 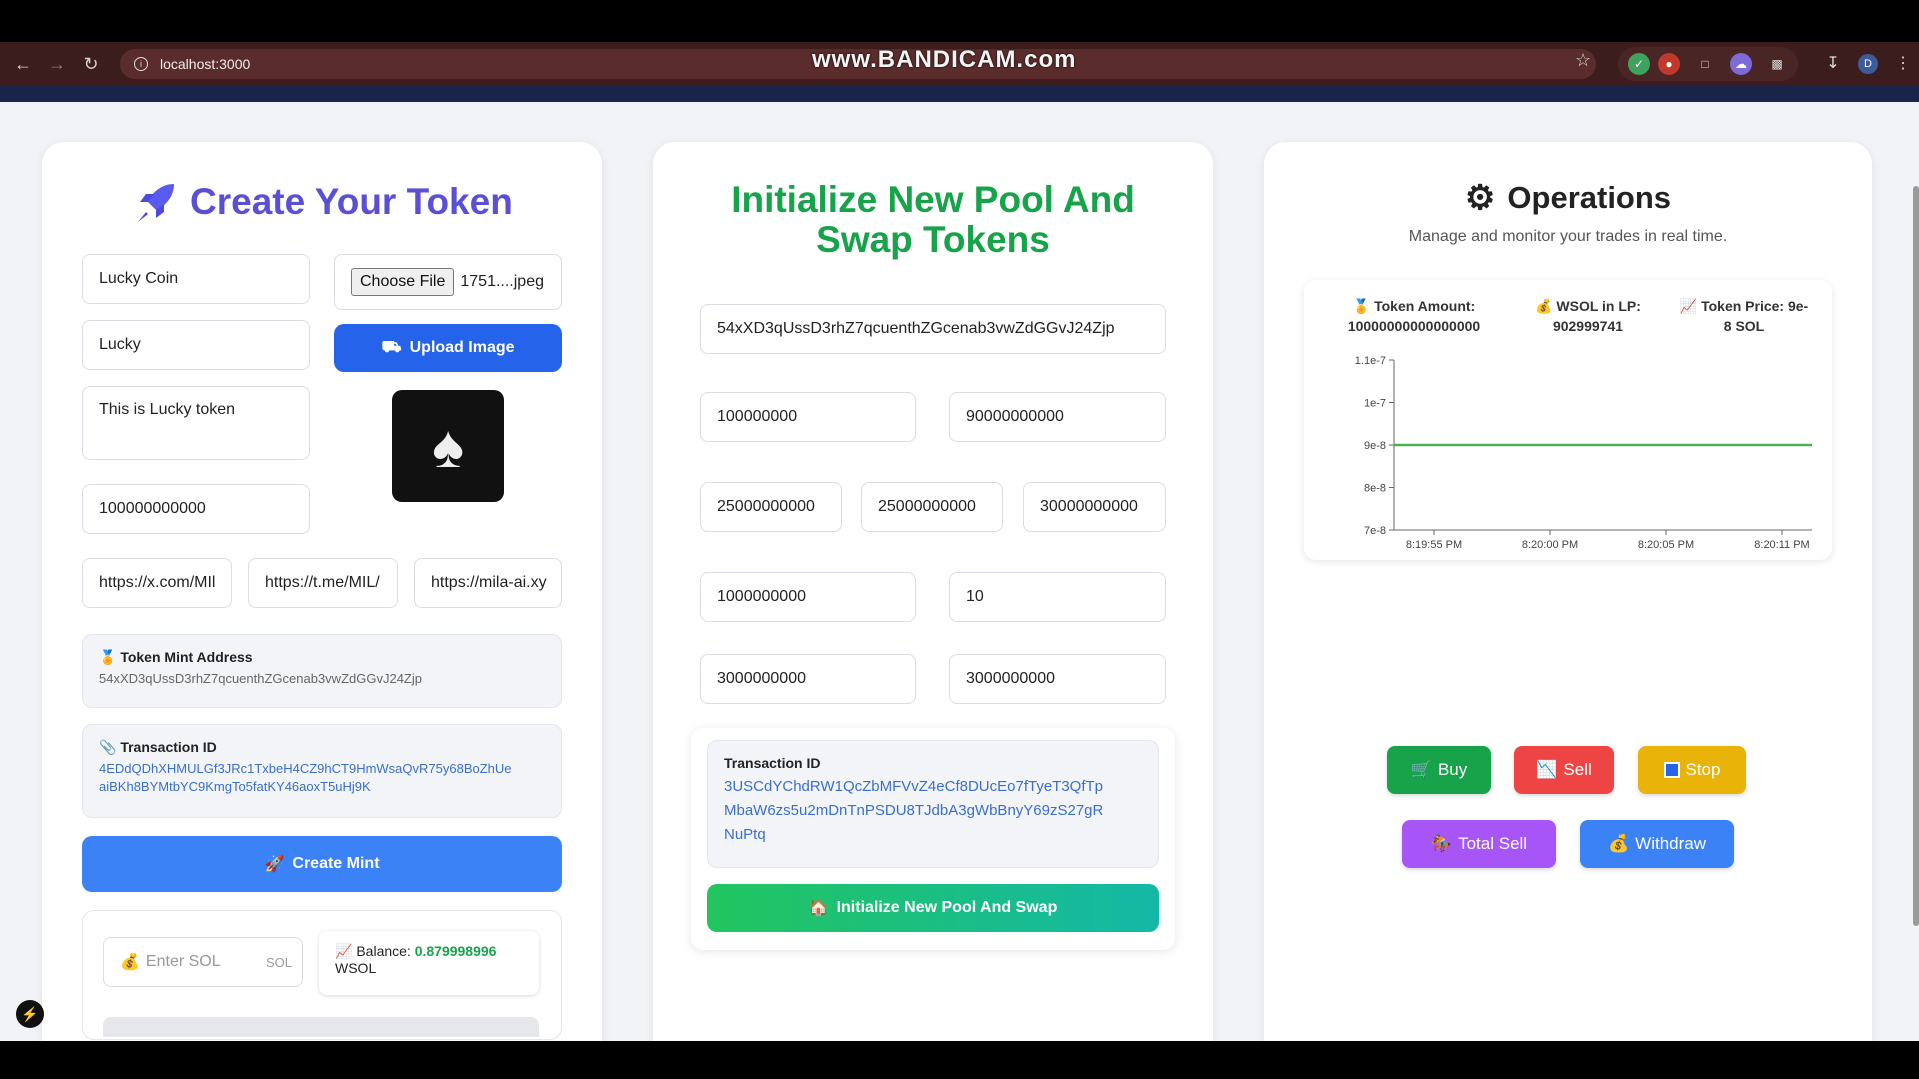 I want to click on pool-field-d: 25000000000, so click(x=932, y=507).